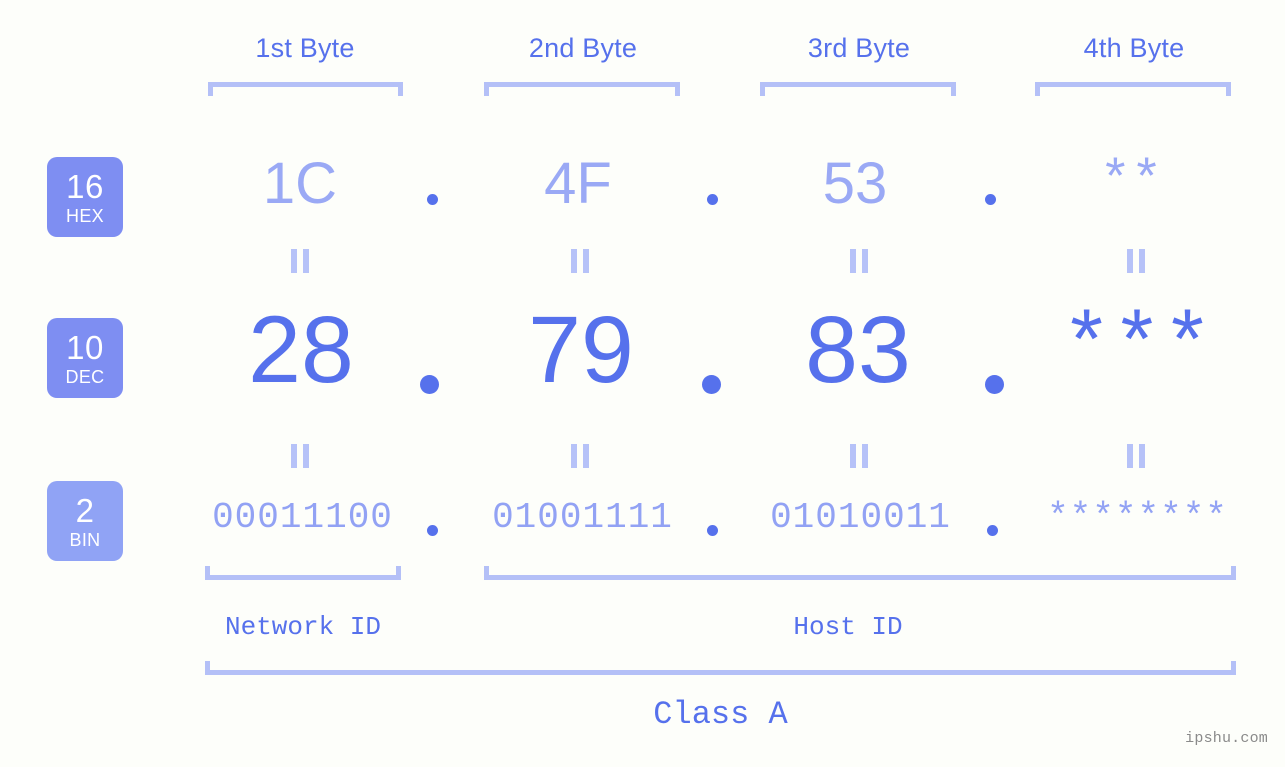 The width and height of the screenshot is (1285, 767). I want to click on hex-value-byte-3: 53, so click(855, 183).